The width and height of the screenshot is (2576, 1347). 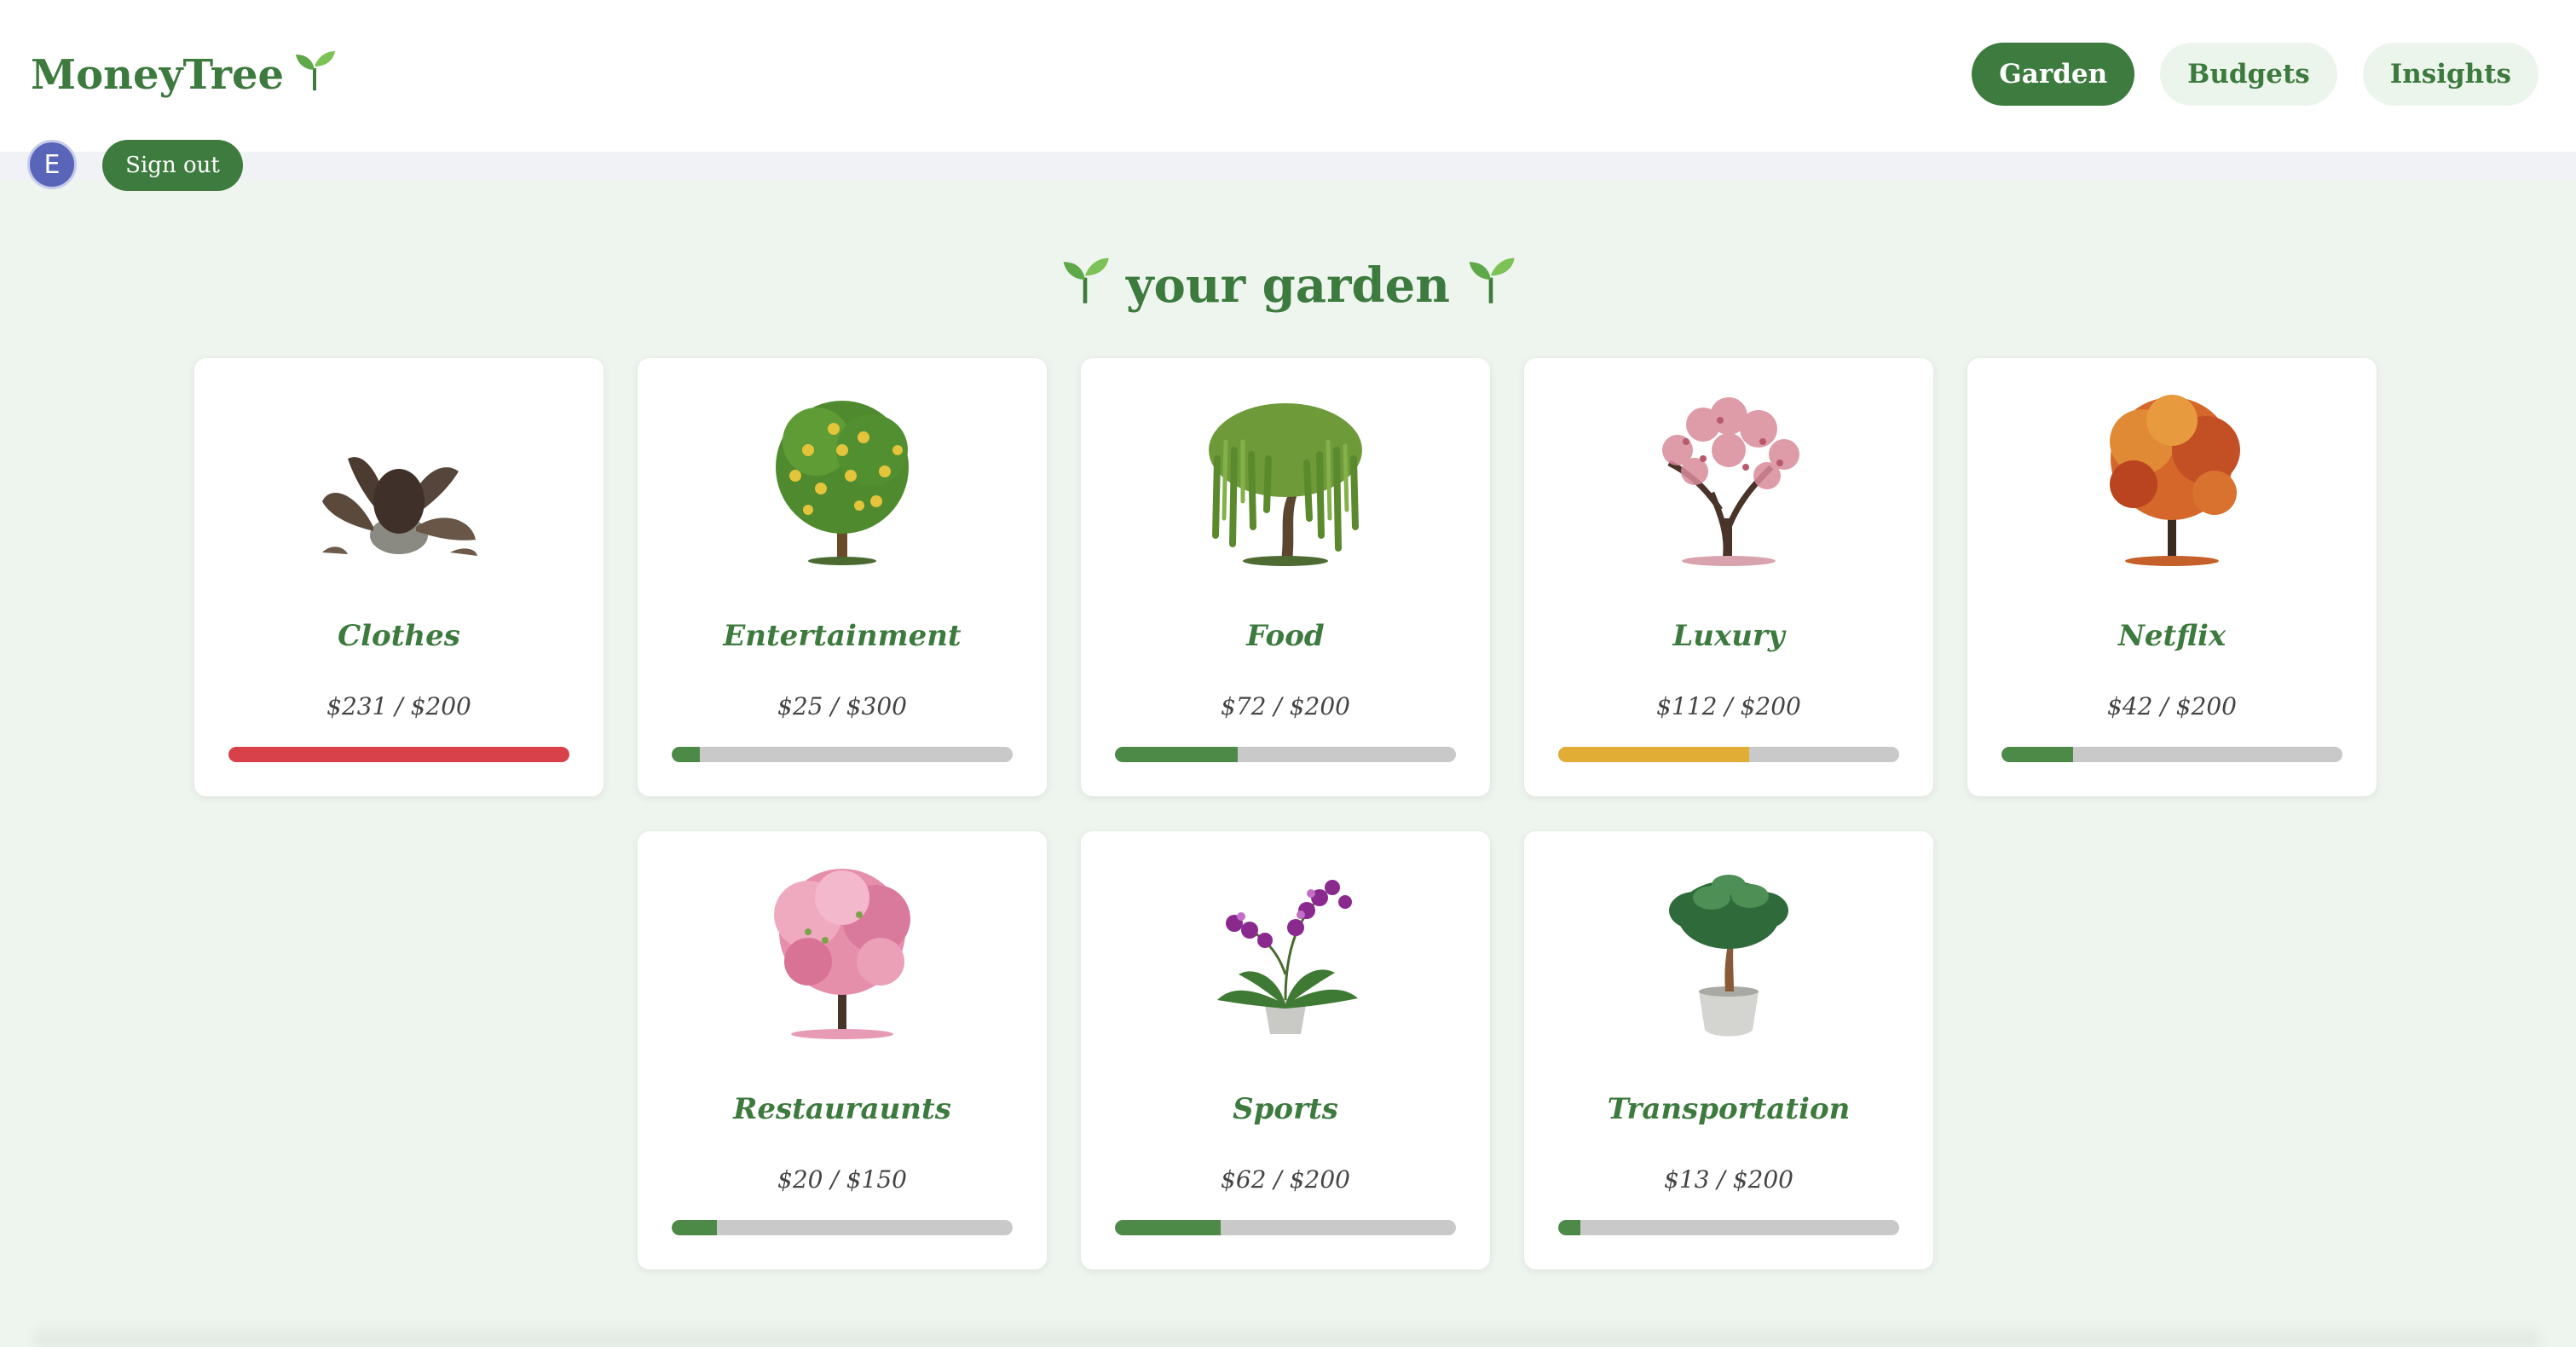 What do you see at coordinates (1285, 1179) in the screenshot?
I see `budget-amount: $62 / $200` at bounding box center [1285, 1179].